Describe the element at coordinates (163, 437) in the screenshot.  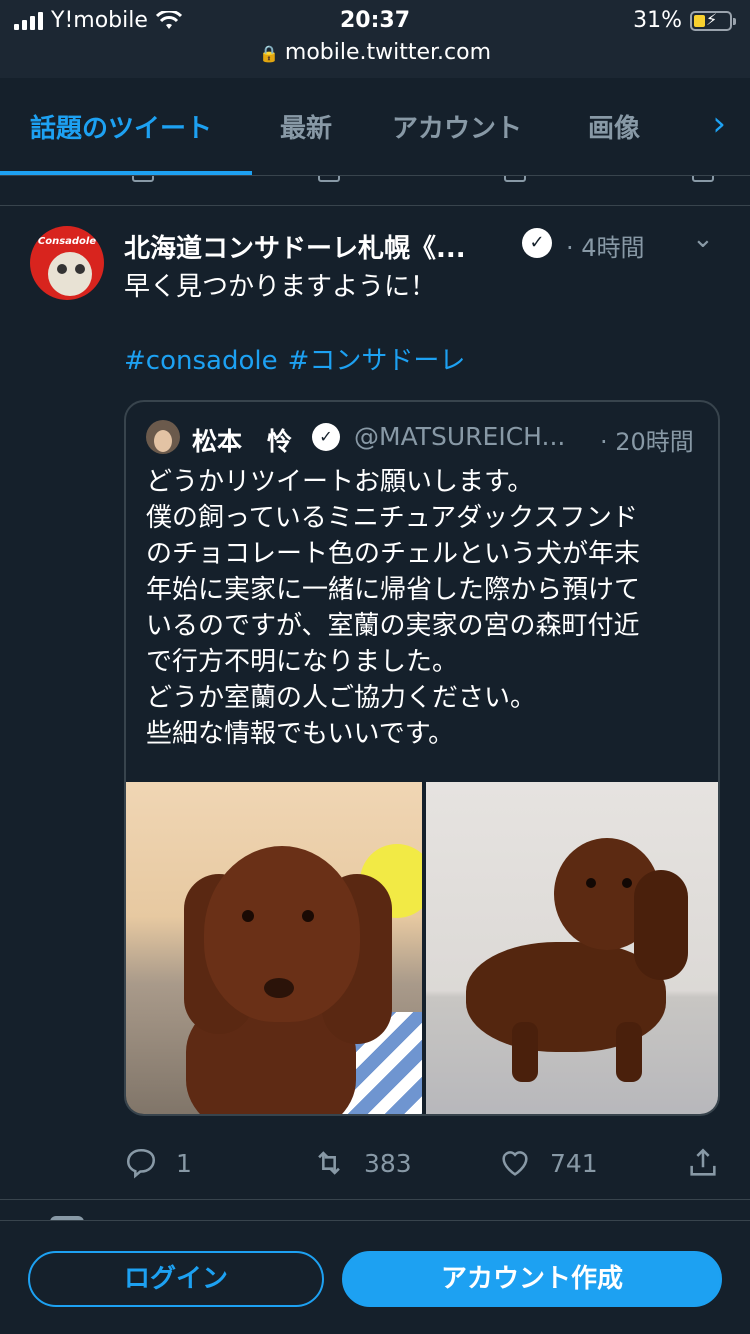
I see `quote-avatar` at that location.